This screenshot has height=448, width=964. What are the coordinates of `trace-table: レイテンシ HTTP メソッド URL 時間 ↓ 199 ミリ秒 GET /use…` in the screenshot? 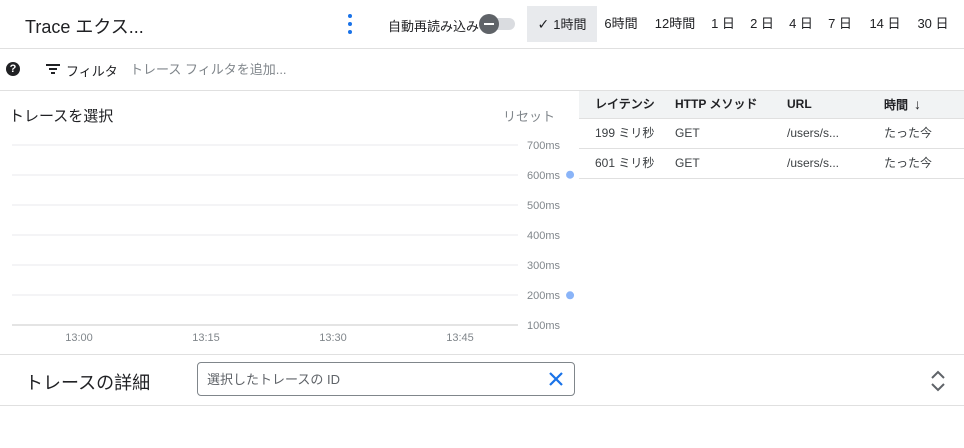 It's located at (771, 135).